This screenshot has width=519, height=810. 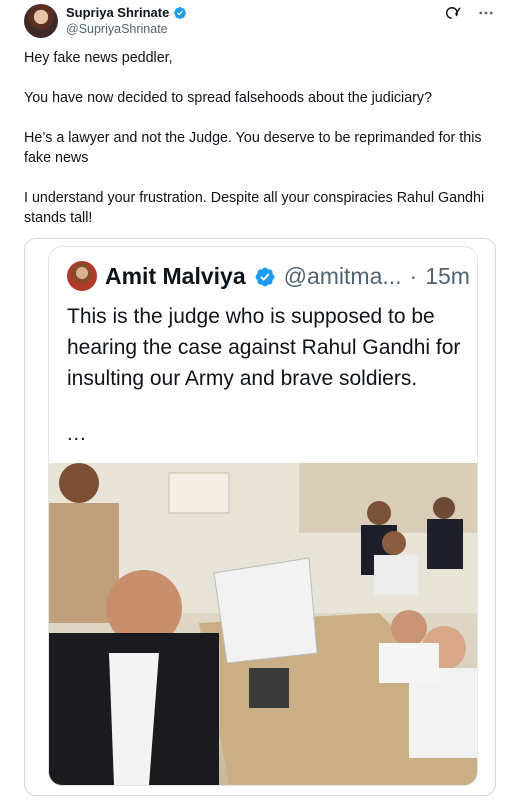 What do you see at coordinates (41, 21) in the screenshot?
I see `author-avatar` at bounding box center [41, 21].